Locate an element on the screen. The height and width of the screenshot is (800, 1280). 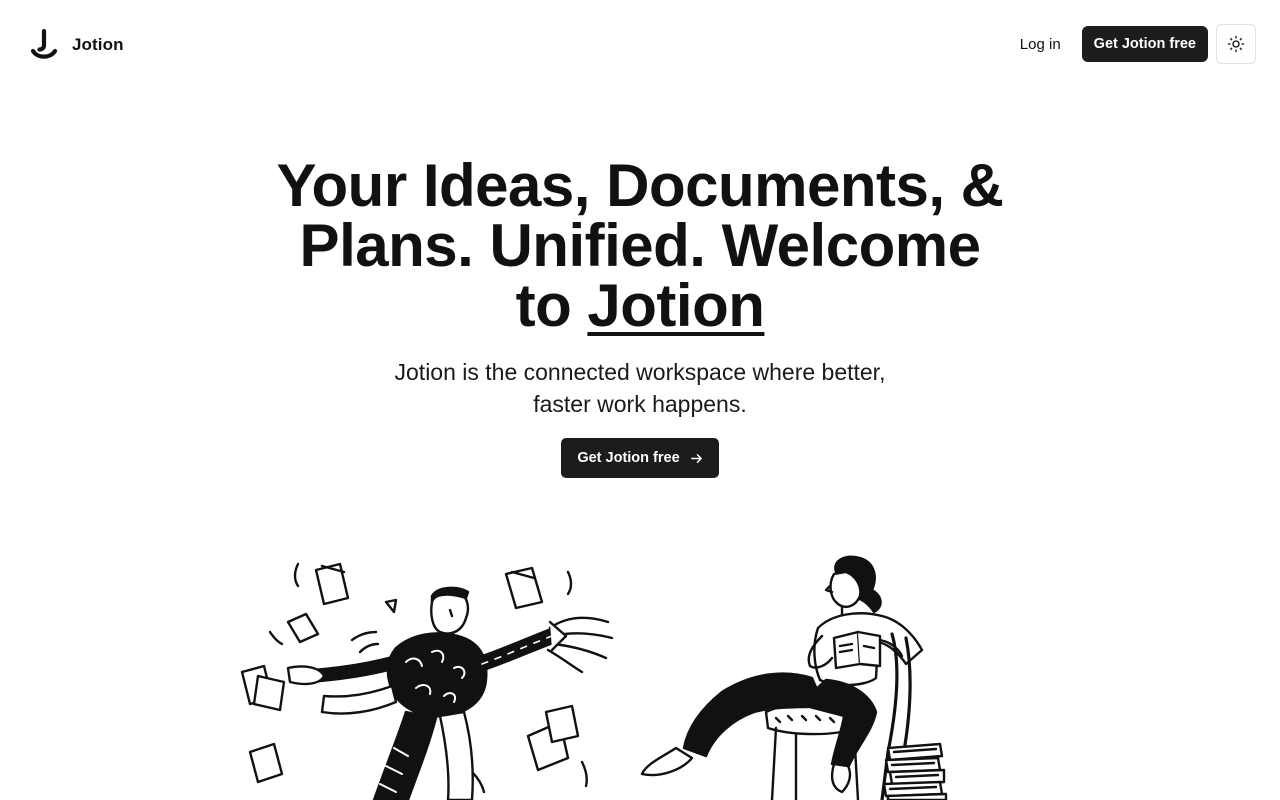
hero-get-started-button: Get Jotion free is located at coordinates (640, 458).